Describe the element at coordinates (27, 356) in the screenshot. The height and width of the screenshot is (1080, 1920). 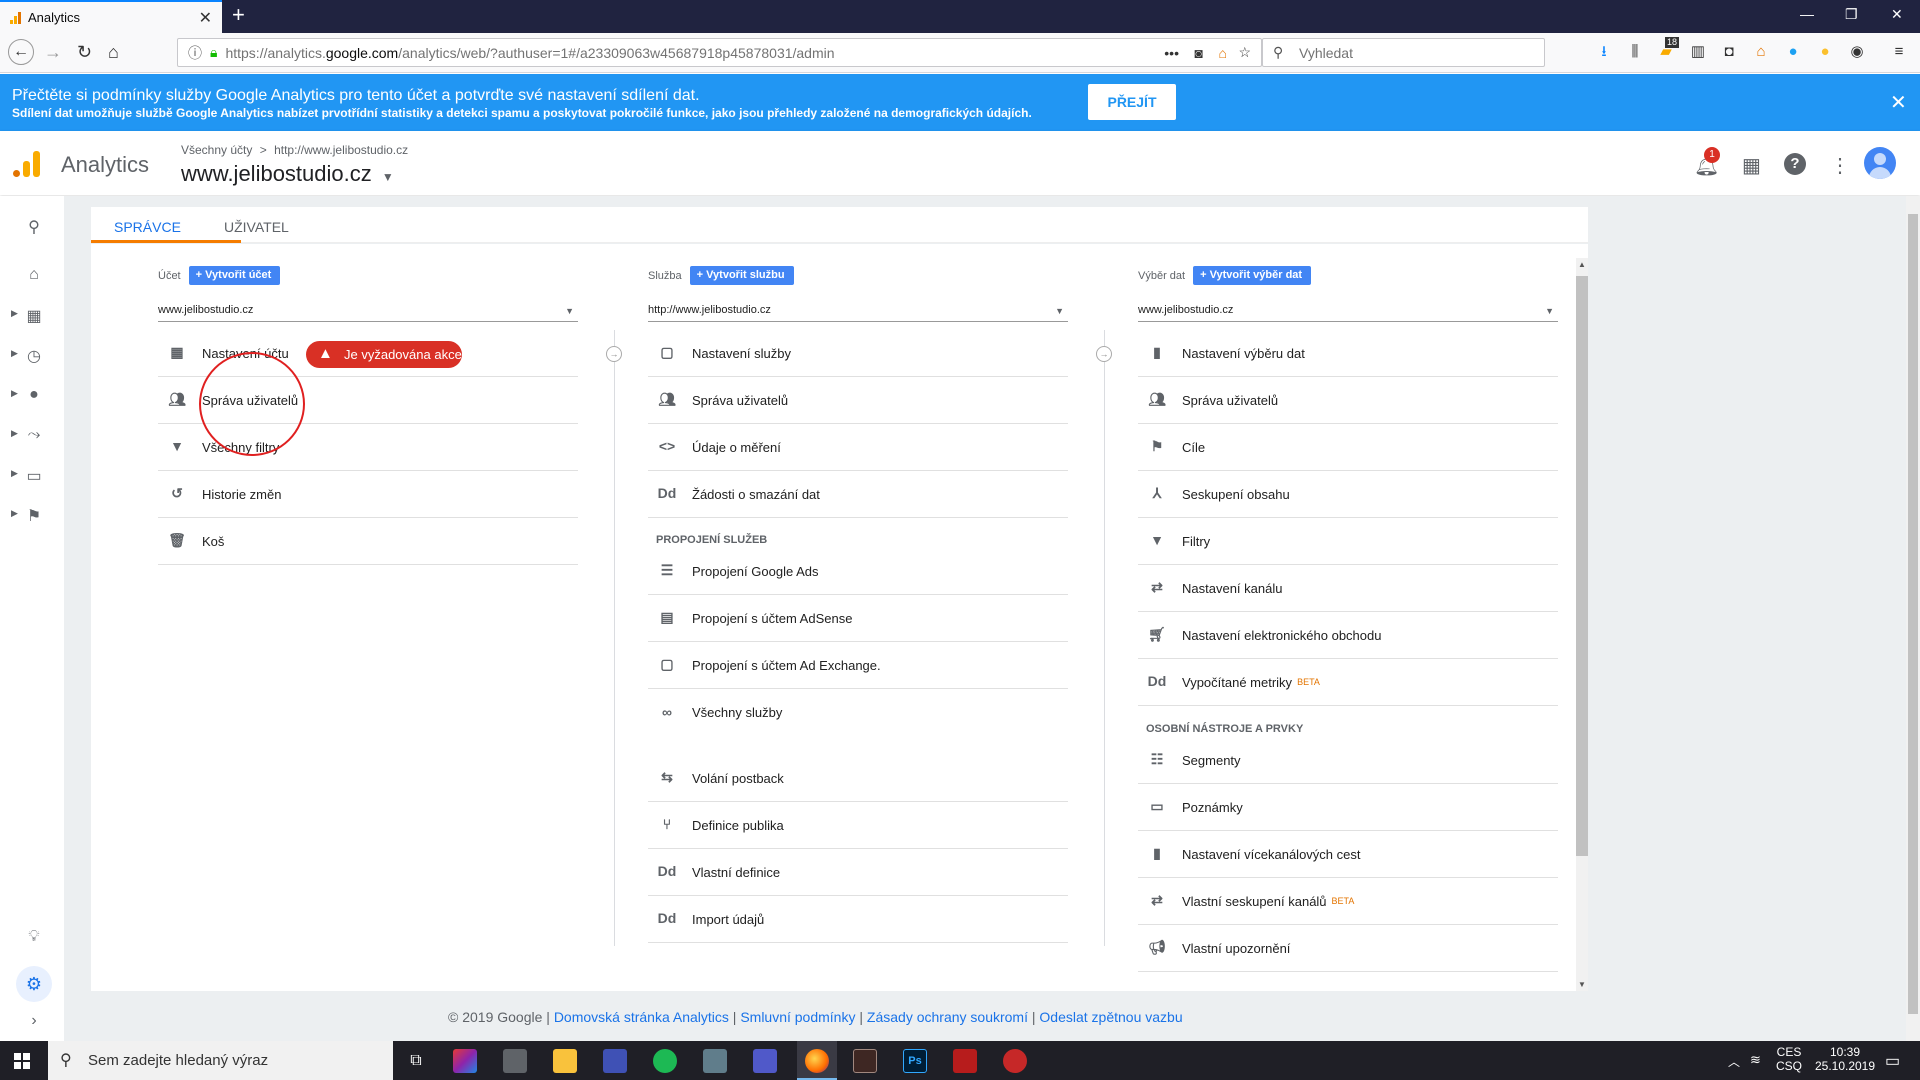
I see `realtime-clock-icon: ▶ ◷` at that location.